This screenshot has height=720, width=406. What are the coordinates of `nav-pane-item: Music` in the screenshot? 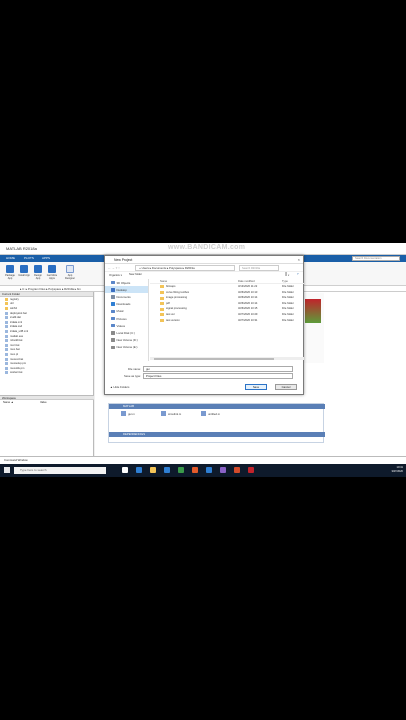 It's located at (126, 311).